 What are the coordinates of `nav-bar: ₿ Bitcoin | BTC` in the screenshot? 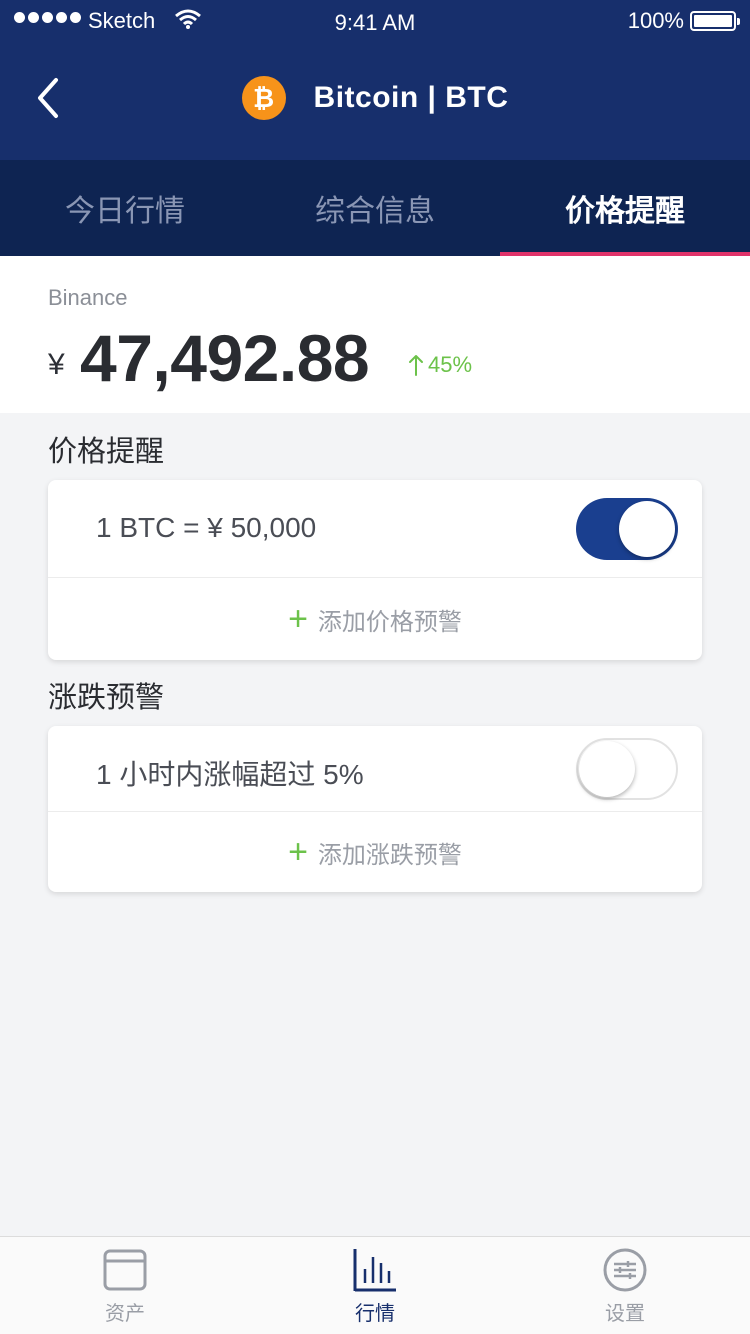 It's located at (375, 102).